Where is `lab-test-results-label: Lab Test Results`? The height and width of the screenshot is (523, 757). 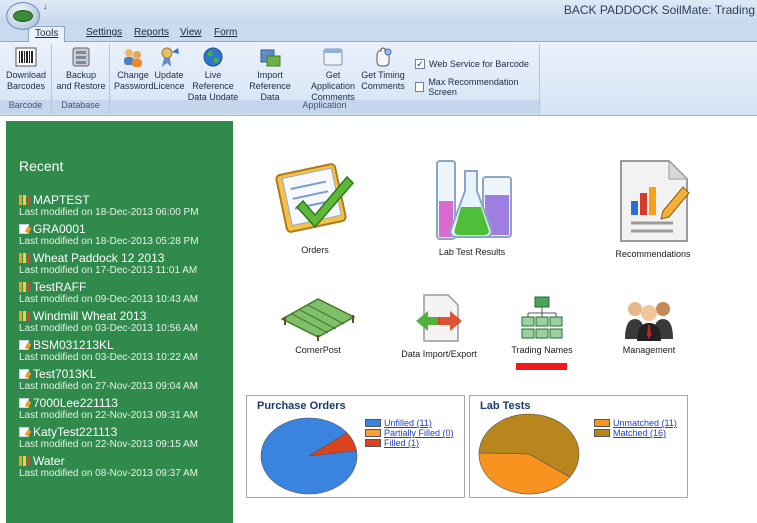 lab-test-results-label: Lab Test Results is located at coordinates (472, 252).